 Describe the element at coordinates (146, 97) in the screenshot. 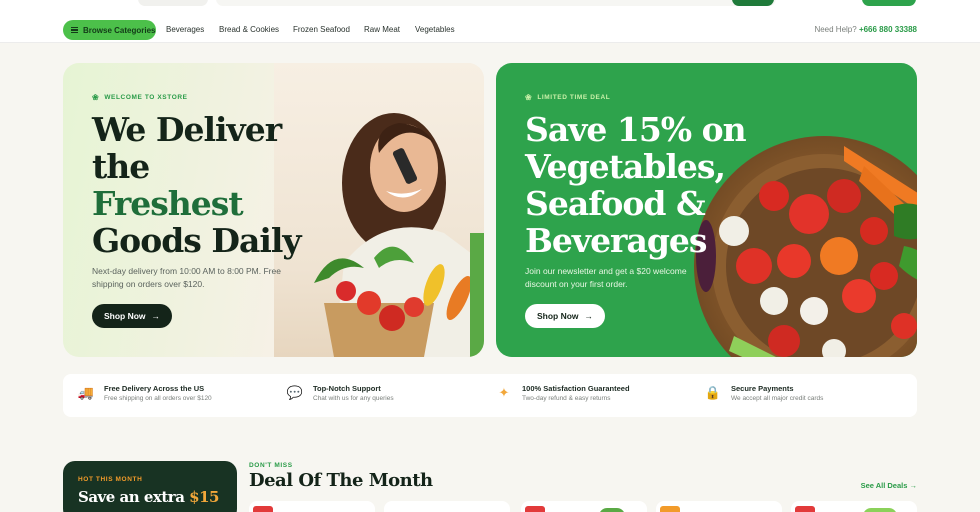

I see `kicker-text: WELCOME TO XSTORE` at that location.